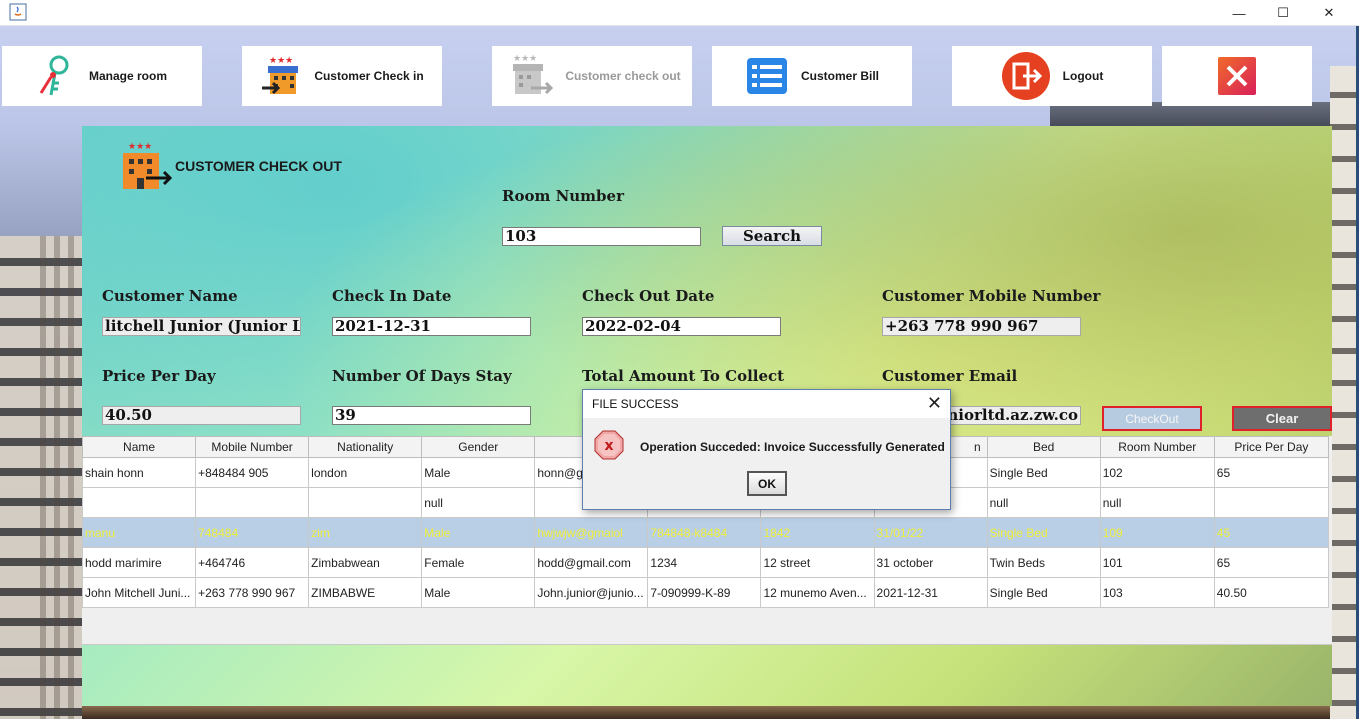  I want to click on check-in-date-label: Check In Date, so click(392, 296).